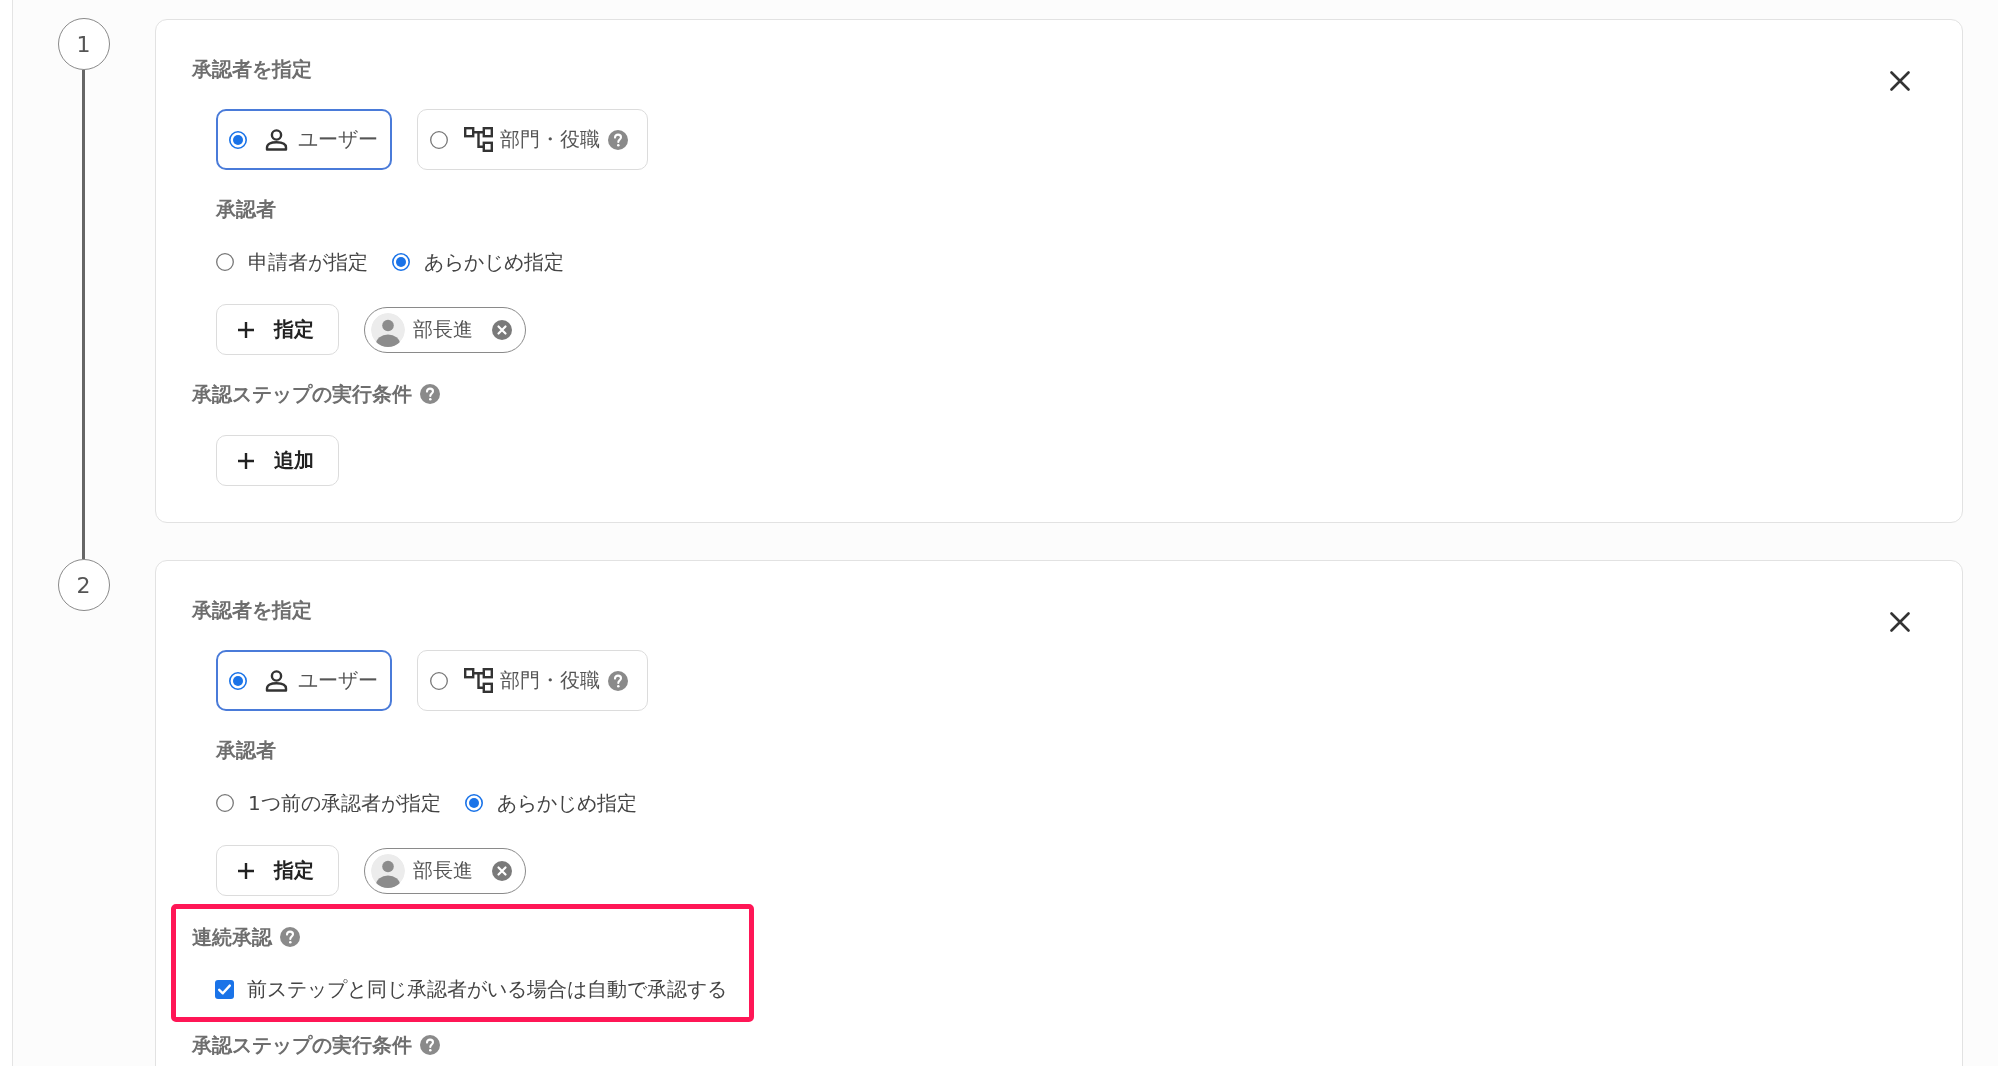 The height and width of the screenshot is (1066, 1998). I want to click on step-number: 1, so click(83, 44).